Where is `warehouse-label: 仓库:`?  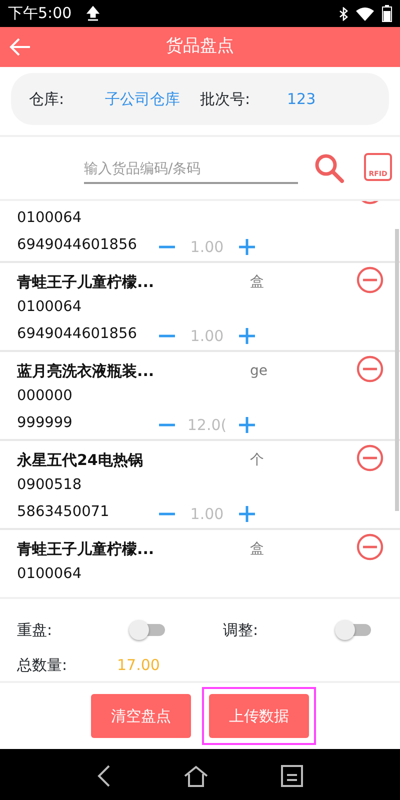 warehouse-label: 仓库: is located at coordinates (47, 99).